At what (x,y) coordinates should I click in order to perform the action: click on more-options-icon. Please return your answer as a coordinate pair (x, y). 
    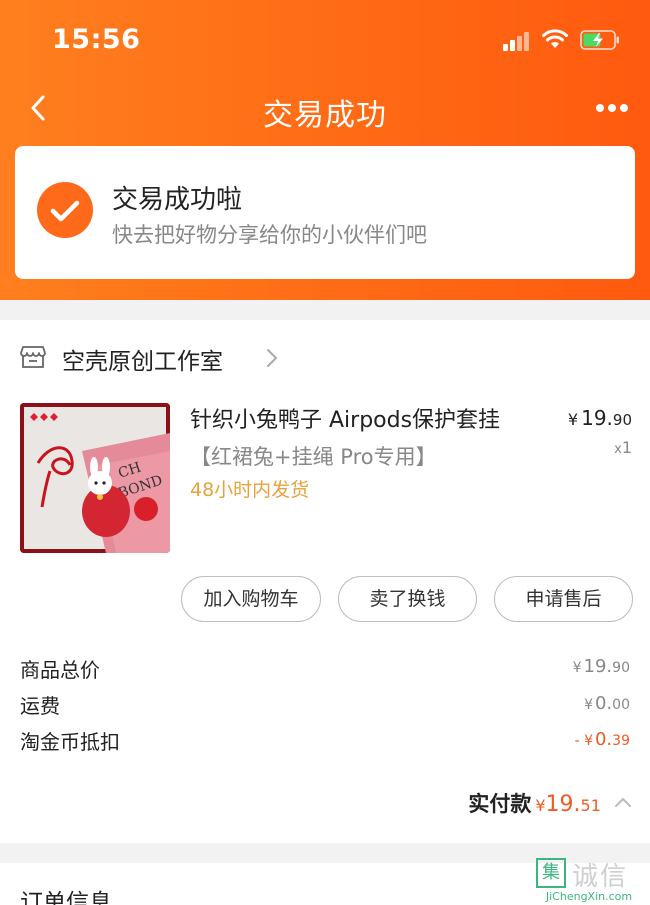
    Looking at the image, I should click on (612, 109).